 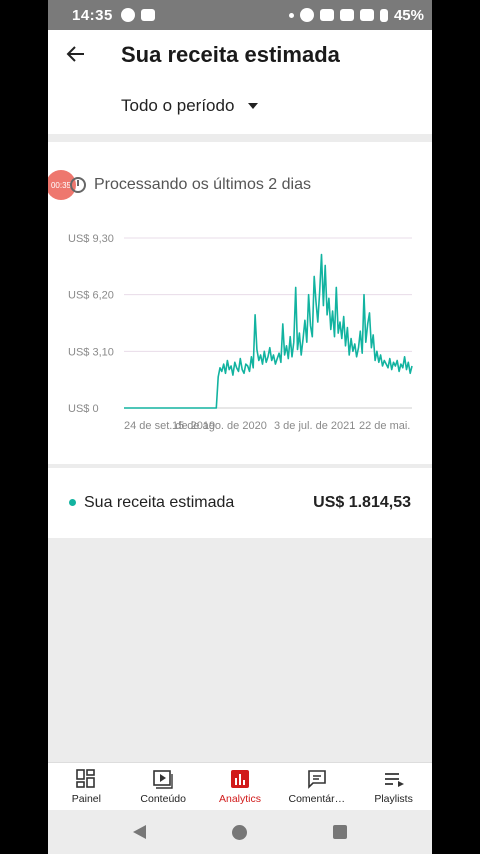 What do you see at coordinates (230, 54) in the screenshot?
I see `page-title: Sua receita estimada` at bounding box center [230, 54].